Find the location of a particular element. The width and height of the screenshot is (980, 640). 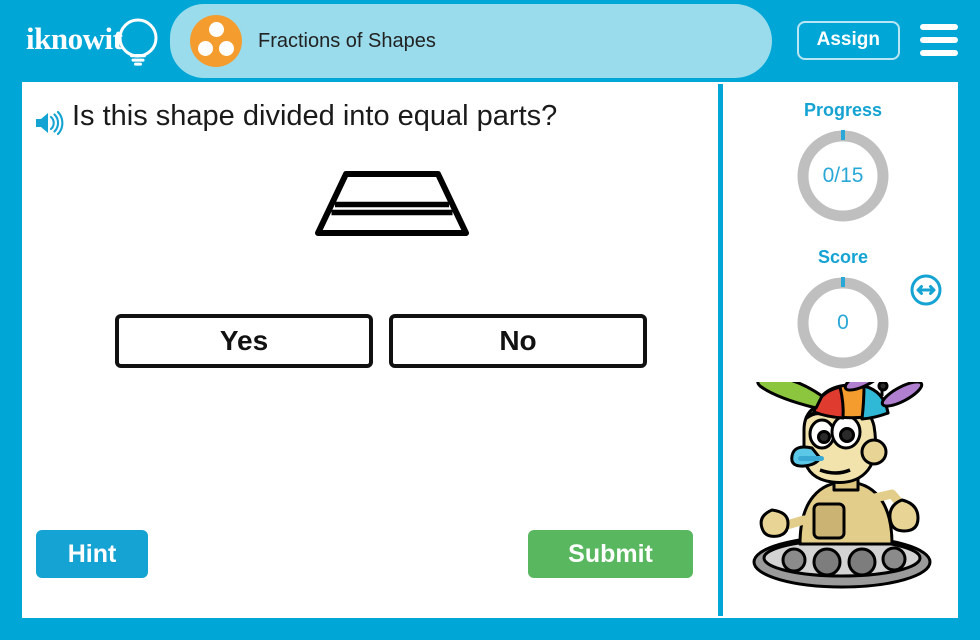

robot-mascot-with-propeller-cap is located at coordinates (842, 485).